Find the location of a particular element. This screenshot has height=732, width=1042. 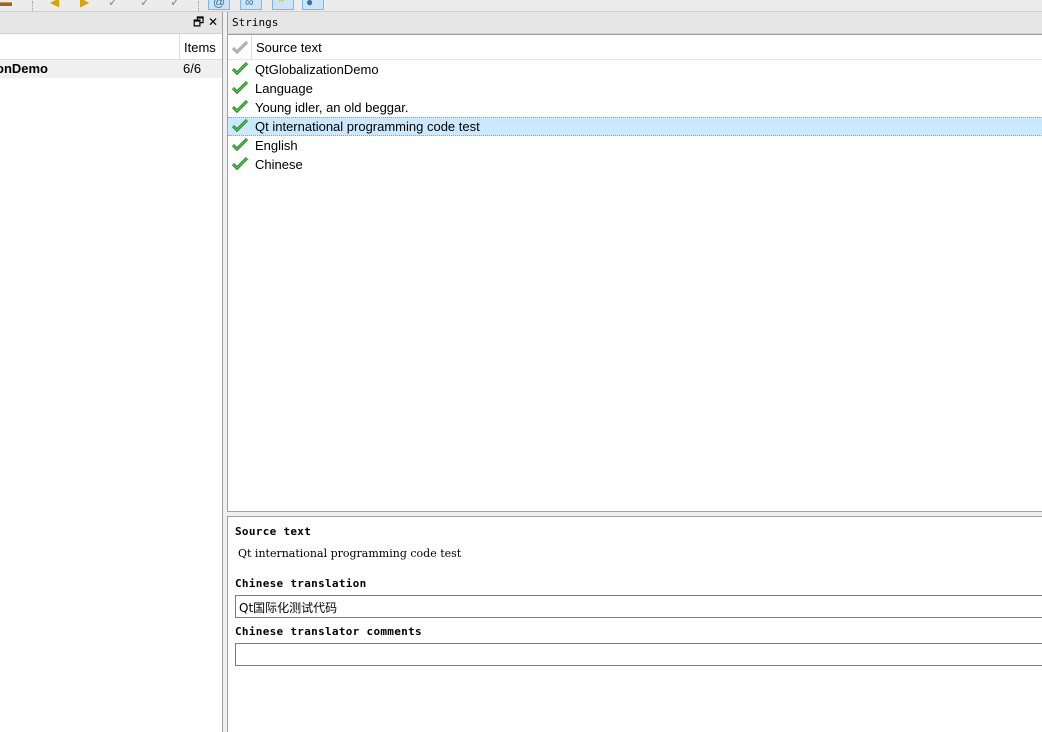

comments-label: Chinese translator comments is located at coordinates (328, 631).